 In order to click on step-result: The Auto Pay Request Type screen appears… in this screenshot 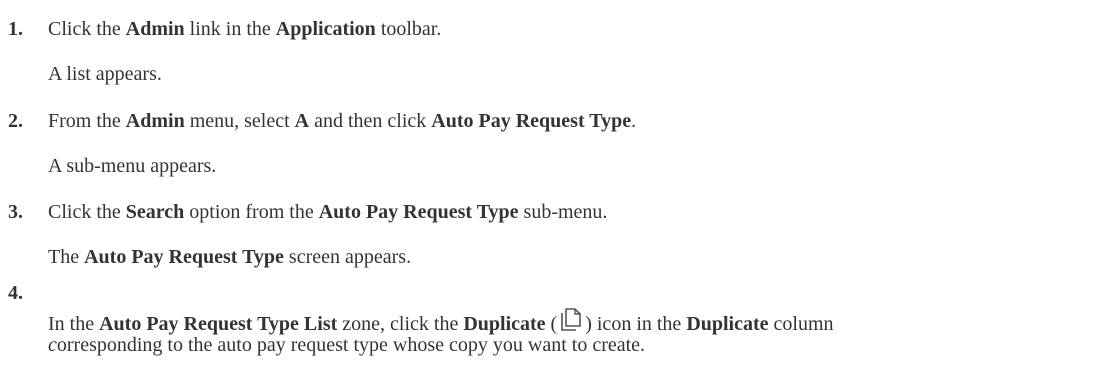, I will do `click(229, 257)`.